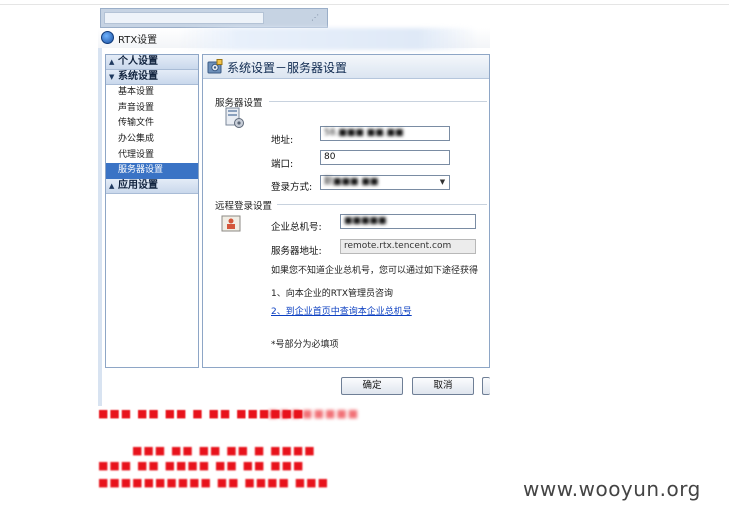 The height and width of the screenshot is (518, 729). I want to click on redacted-text-line-4: ■■■■■■■■■■ ■■ ■■■■ ■■■, so click(213, 482).